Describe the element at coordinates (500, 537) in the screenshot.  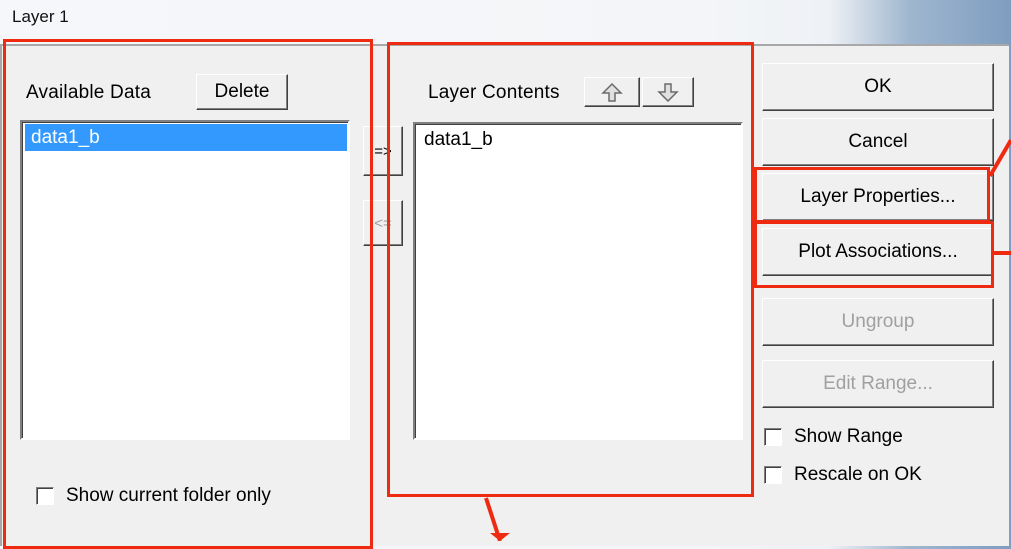
I see `annotation-arrowhead` at that location.